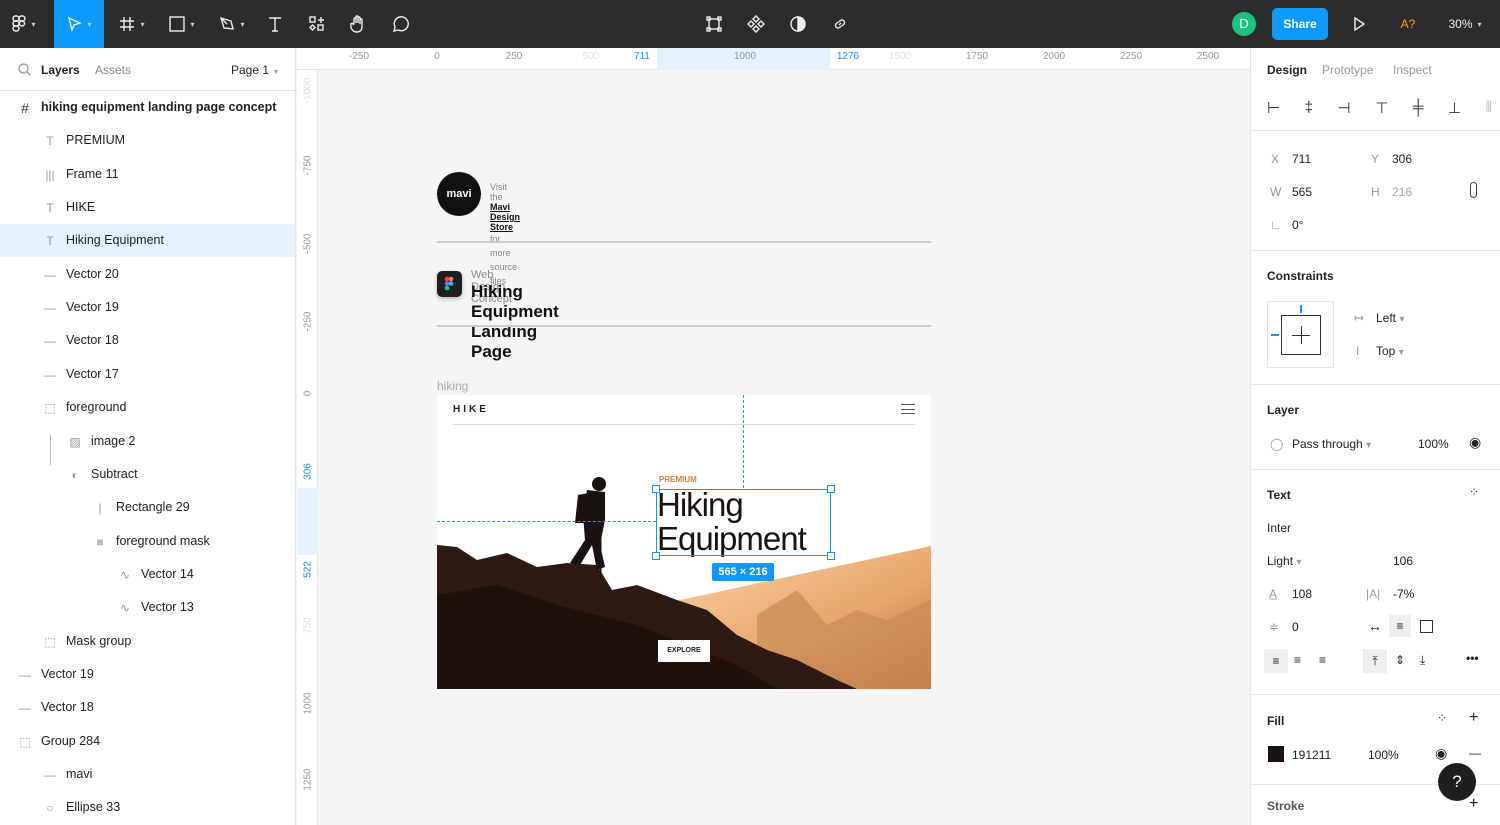  Describe the element at coordinates (1302, 594) in the screenshot. I see `line-height-field: 108` at that location.